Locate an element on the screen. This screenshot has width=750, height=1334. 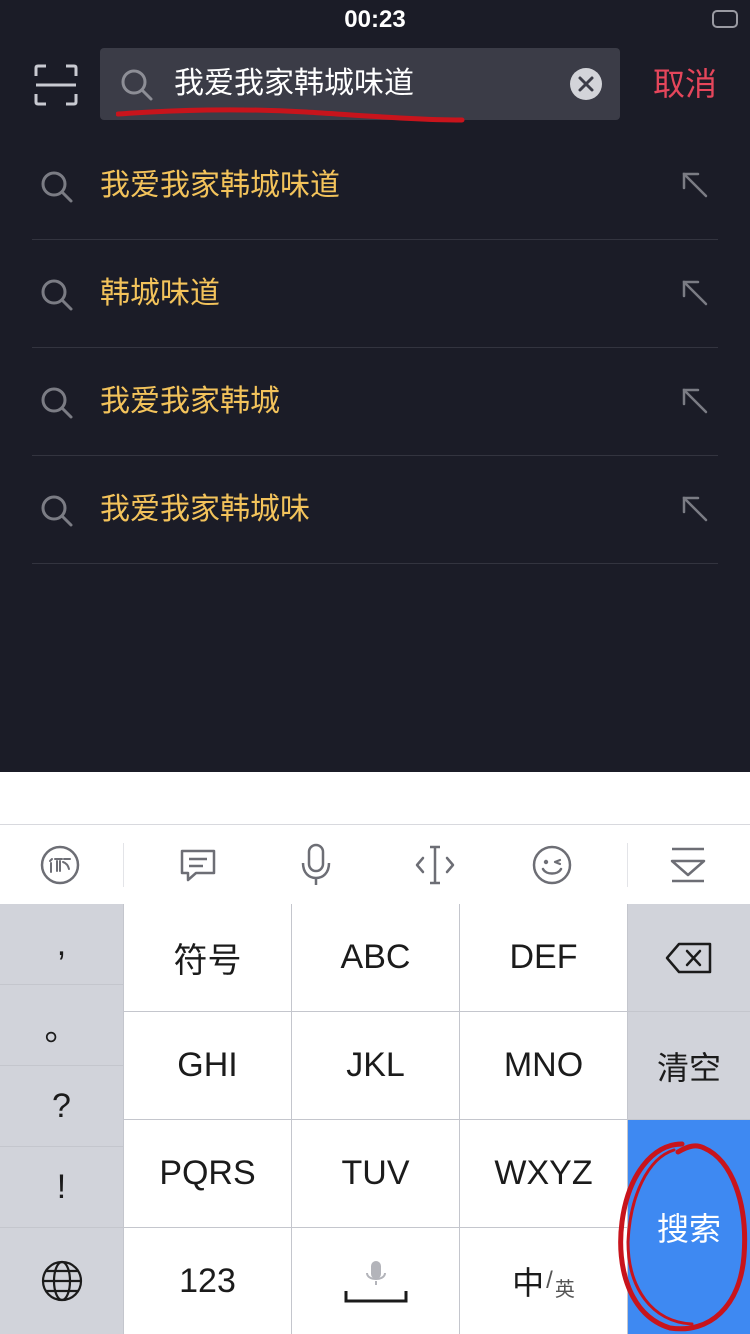
cursor-move-button is located at coordinates (435, 865).